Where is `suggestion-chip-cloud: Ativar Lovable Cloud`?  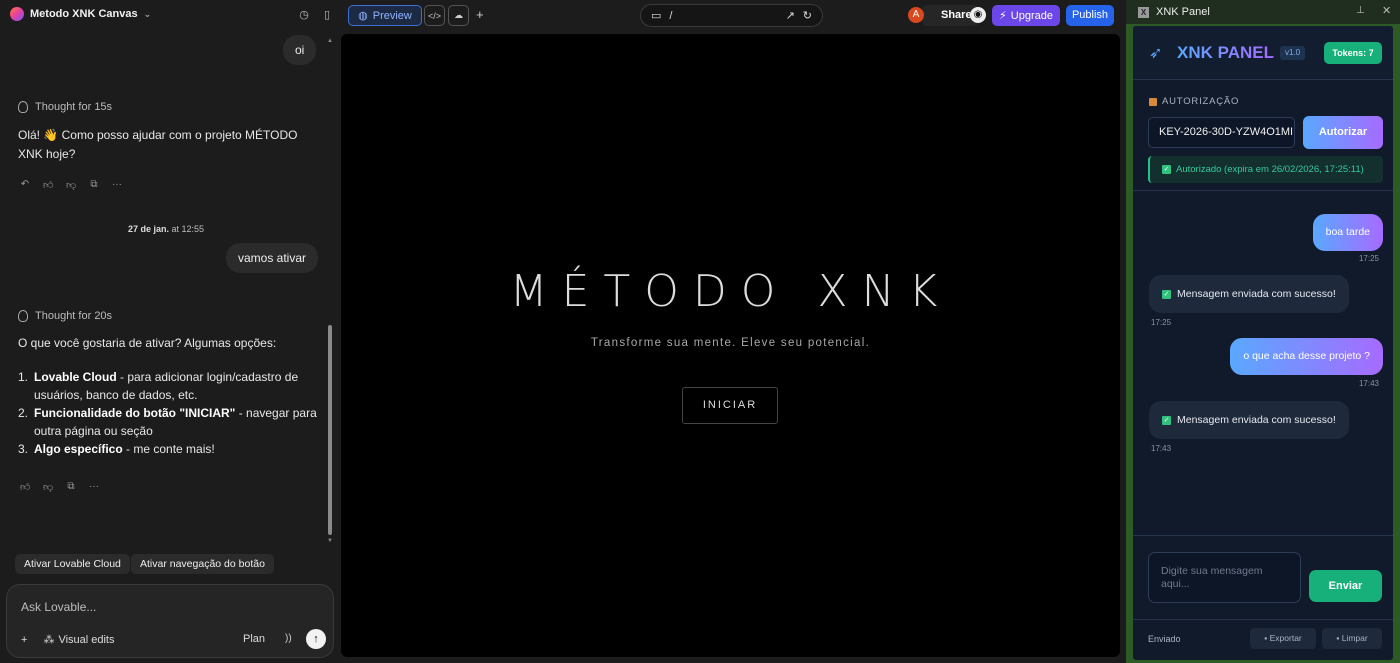 suggestion-chip-cloud: Ativar Lovable Cloud is located at coordinates (72, 564).